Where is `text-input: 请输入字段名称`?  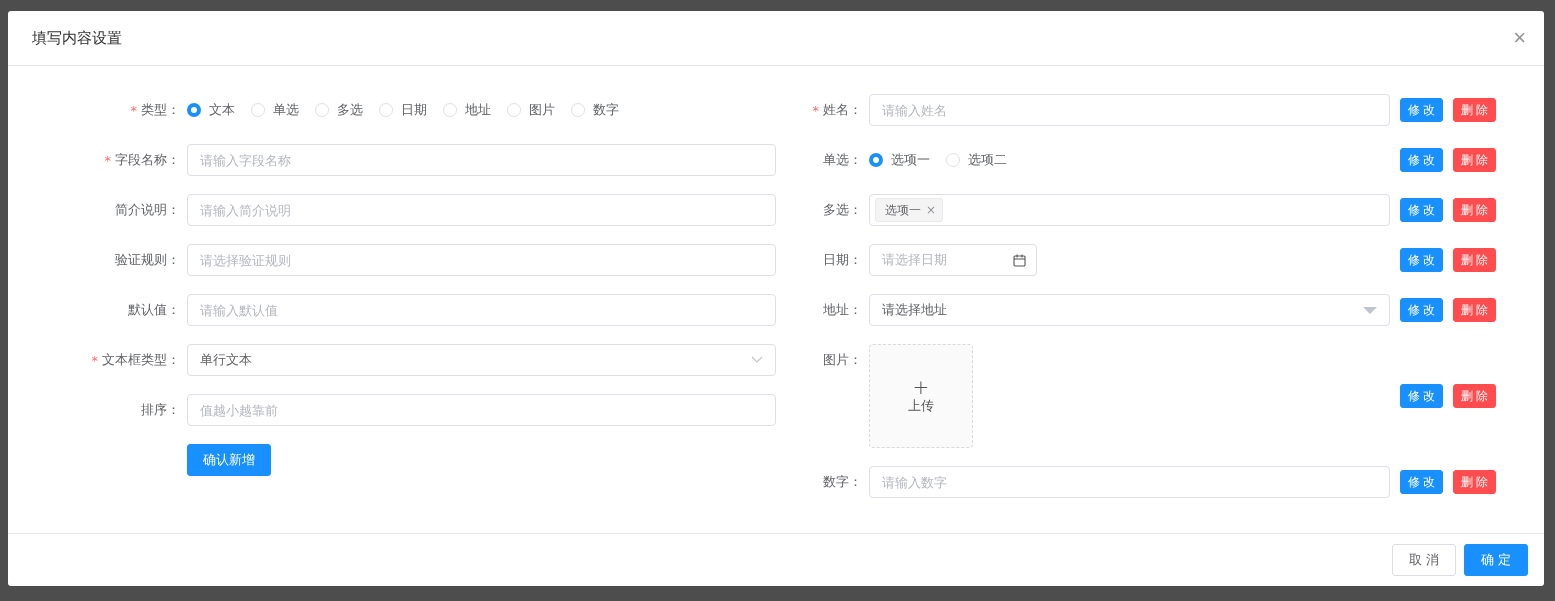
text-input: 请输入字段名称 is located at coordinates (481, 160).